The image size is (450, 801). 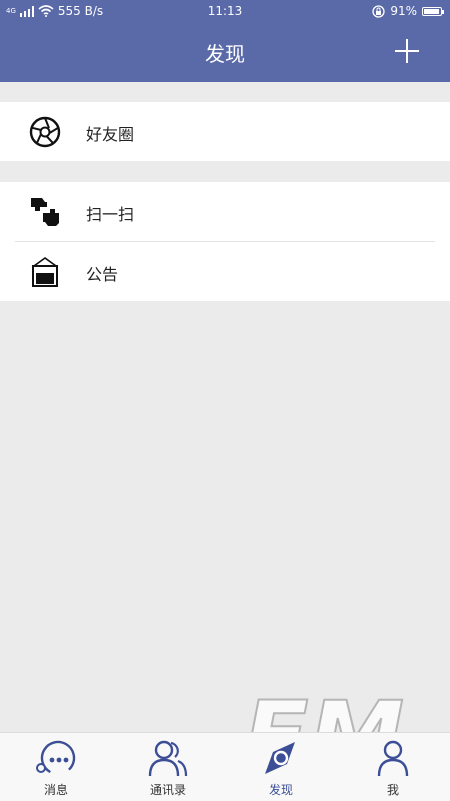 I want to click on tools-group: 扫一扫 公告, so click(x=225, y=241).